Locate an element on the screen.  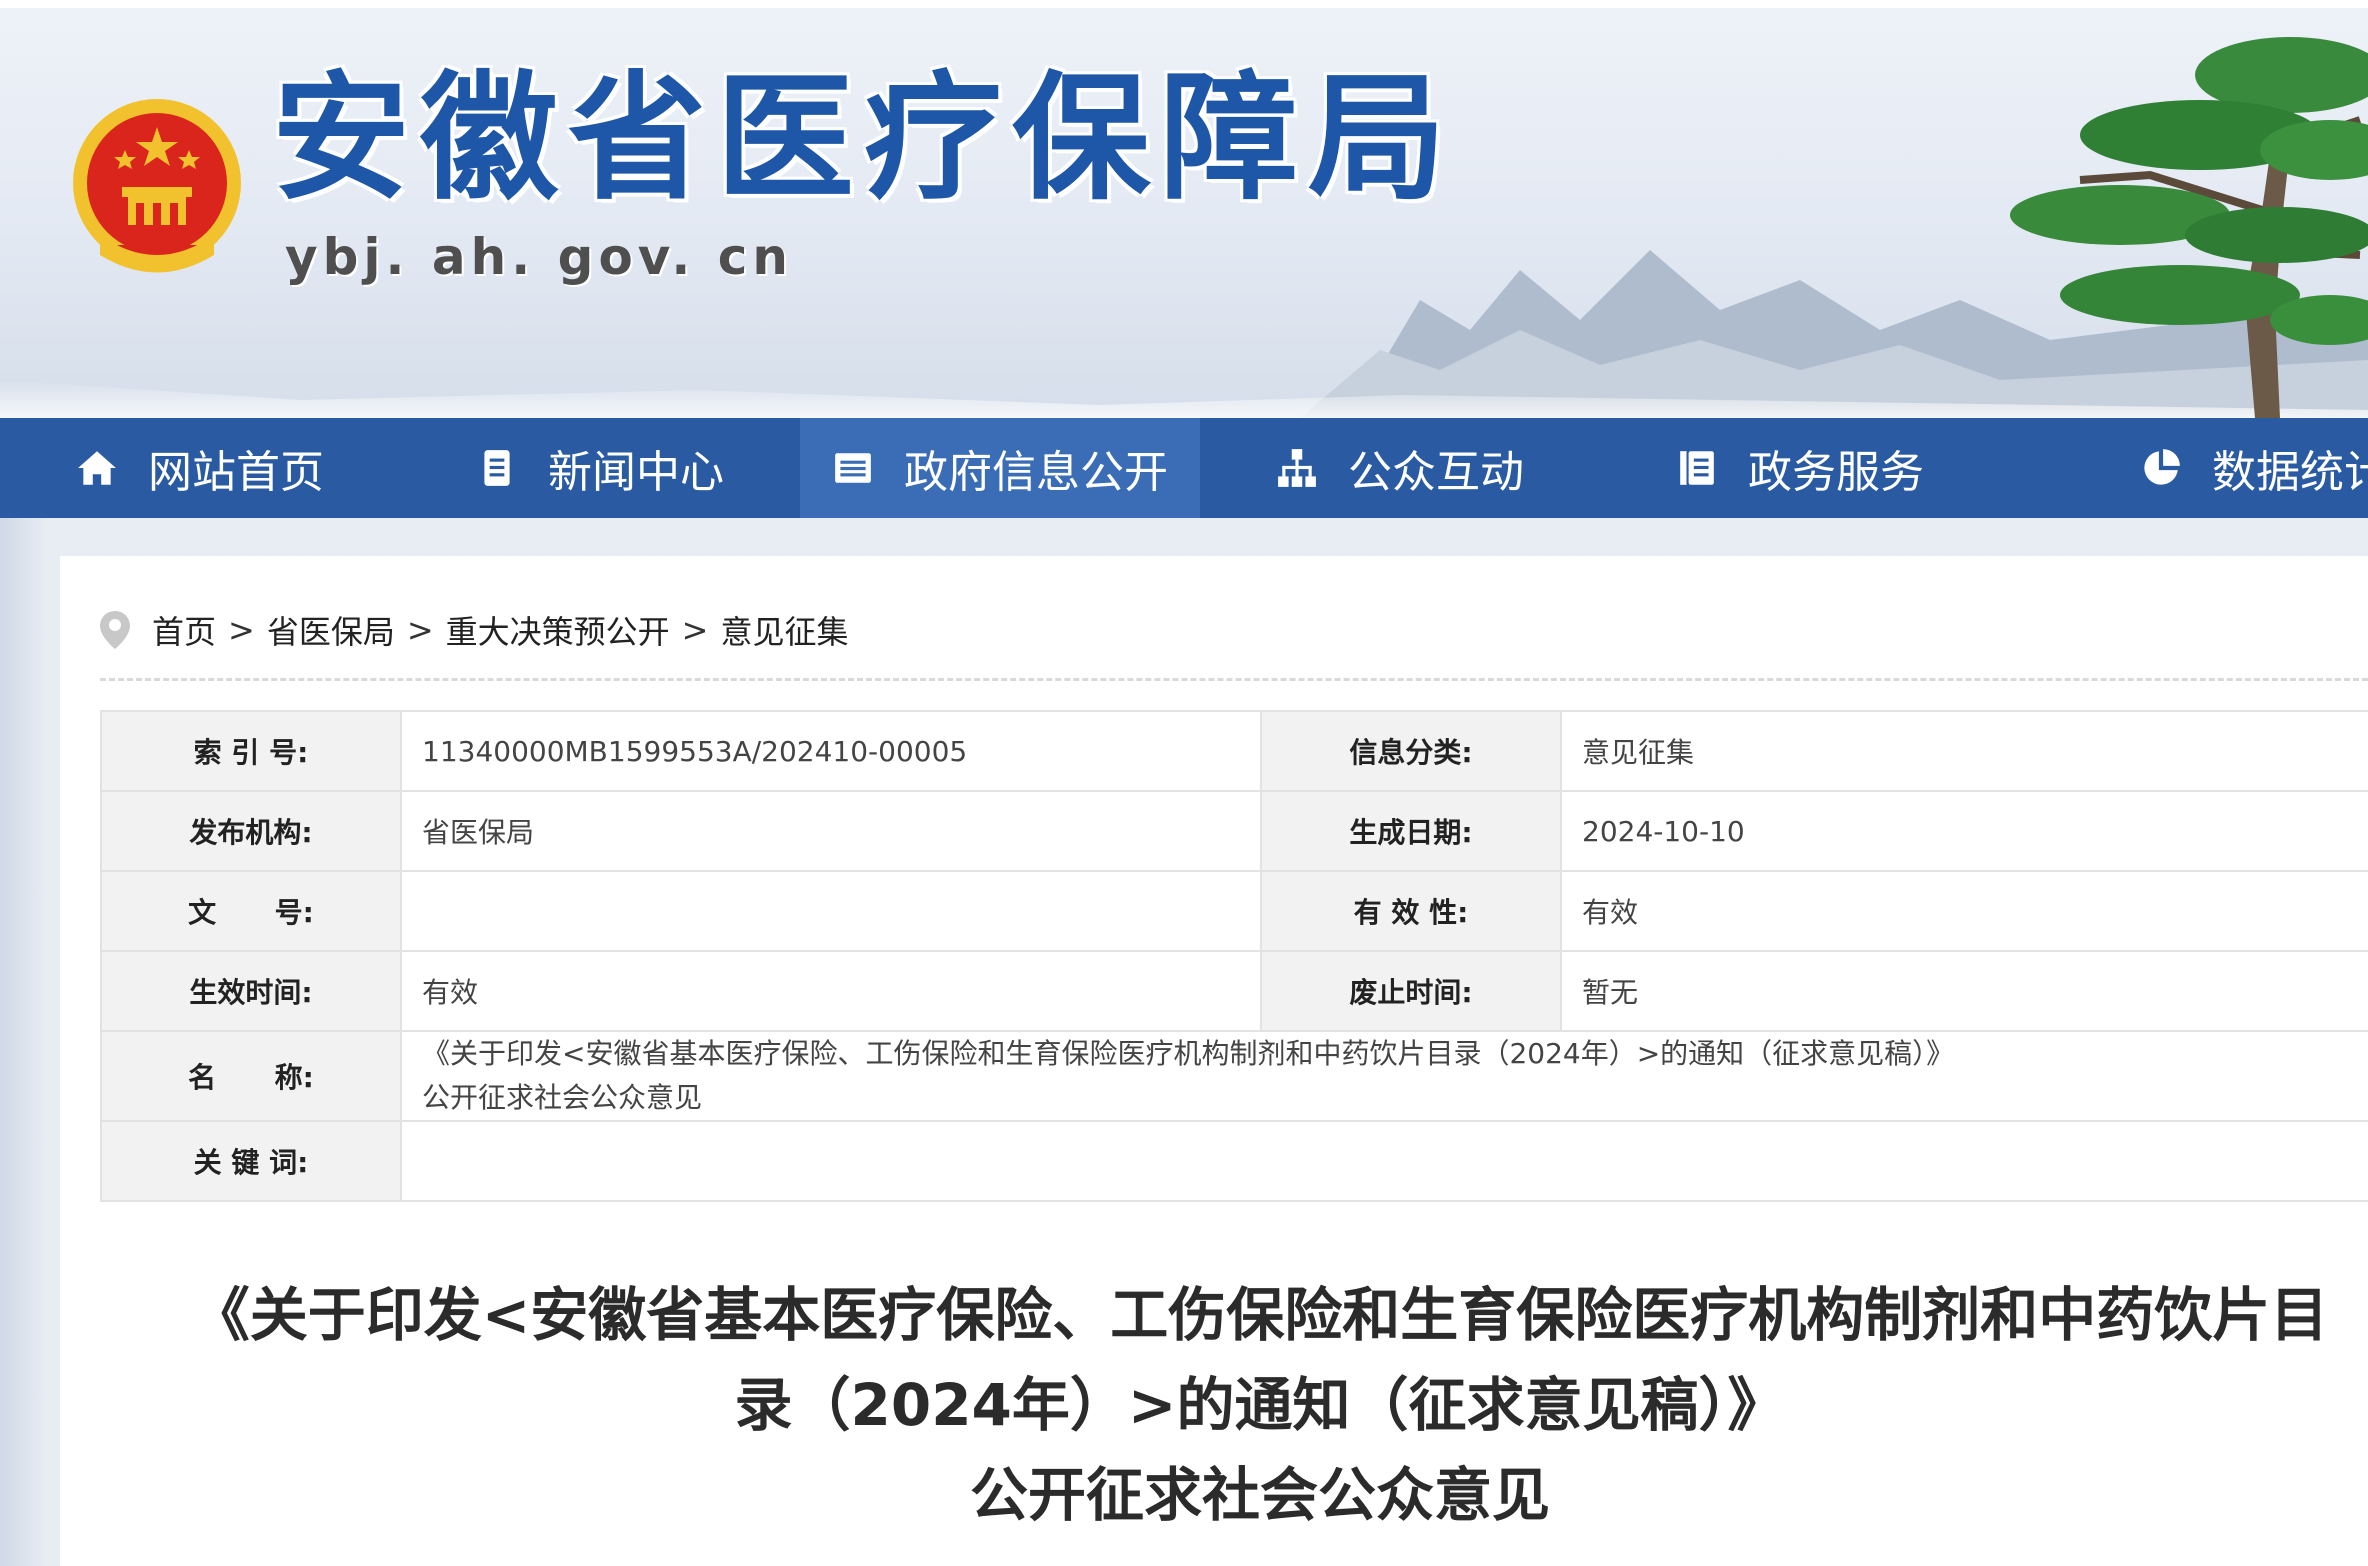
effective-time-value: 有效 is located at coordinates (831, 991).